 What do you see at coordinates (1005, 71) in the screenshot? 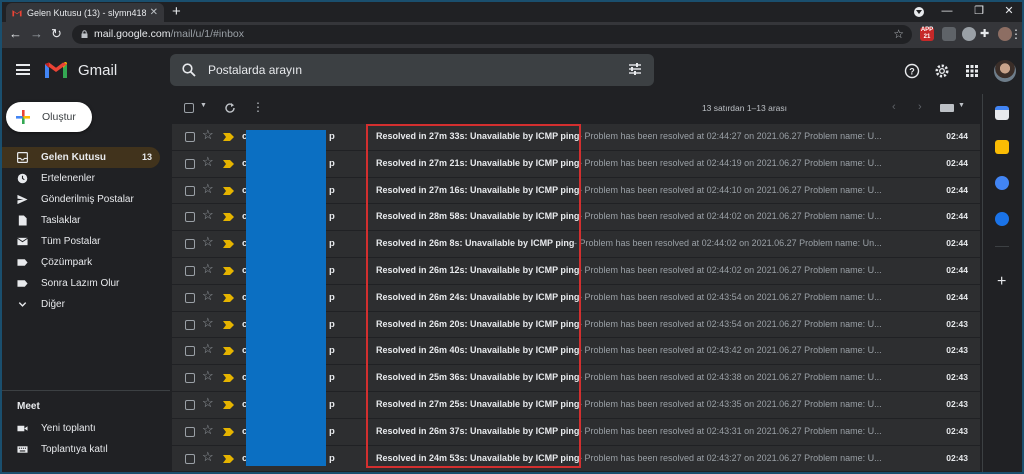
I see `account-avatar` at bounding box center [1005, 71].